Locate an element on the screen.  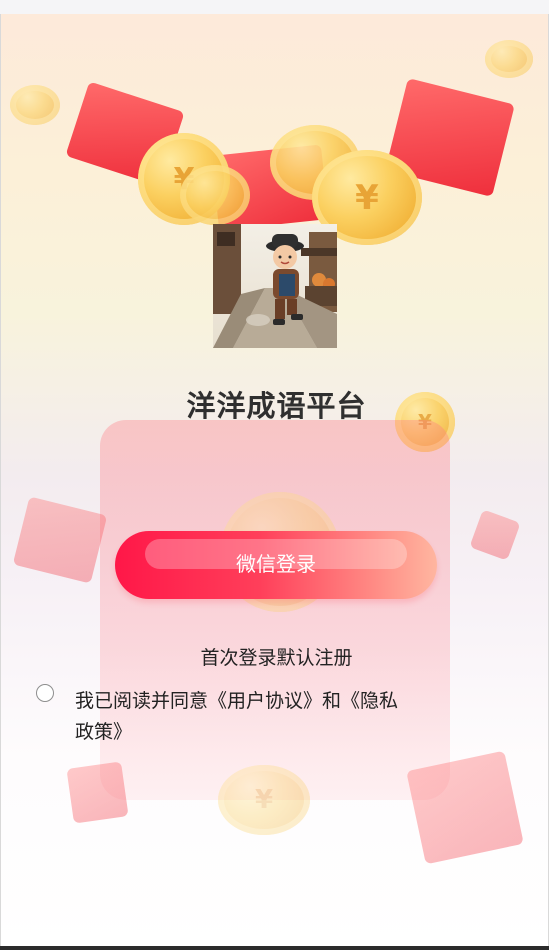
logo-illustration is located at coordinates (275, 286).